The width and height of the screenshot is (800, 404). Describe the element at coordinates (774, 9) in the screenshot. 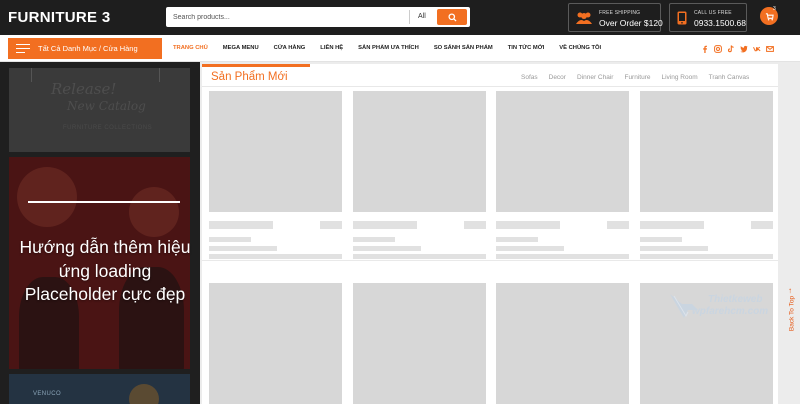

I see `cart-count-badge: 3` at that location.